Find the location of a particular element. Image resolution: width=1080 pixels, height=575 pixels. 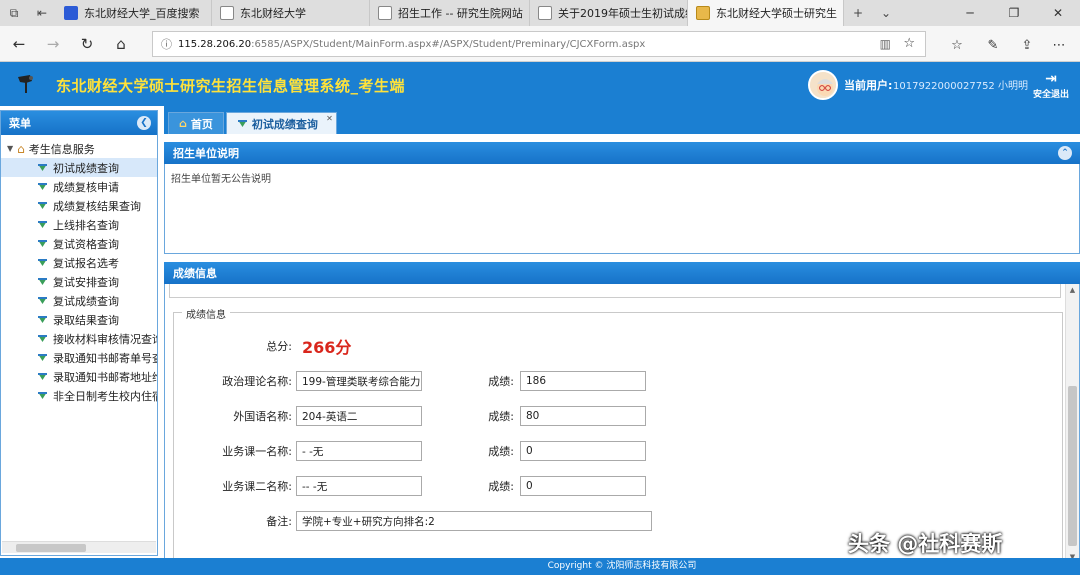

sidebar-item-mail-tracking: 录取通知书邮寄单号查询 is located at coordinates (79, 357).